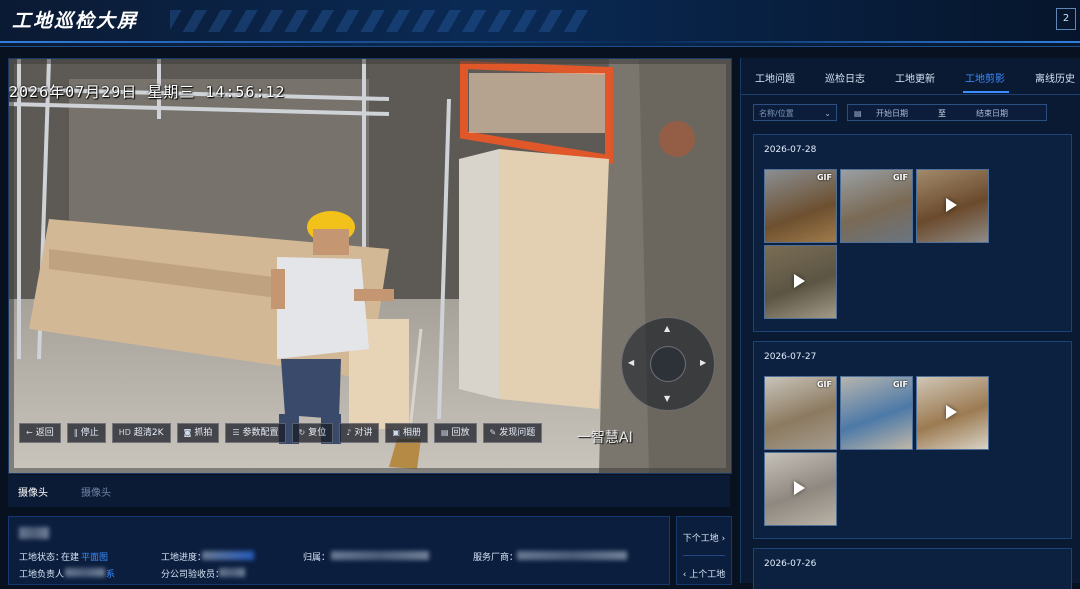 This screenshot has height=589, width=1080. I want to click on inspector-label: 分公司验收员：, so click(193, 575).